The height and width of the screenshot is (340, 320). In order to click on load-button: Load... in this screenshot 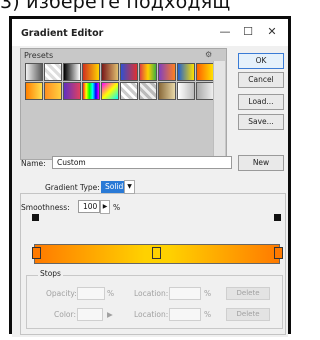, I will do `click(261, 102)`.